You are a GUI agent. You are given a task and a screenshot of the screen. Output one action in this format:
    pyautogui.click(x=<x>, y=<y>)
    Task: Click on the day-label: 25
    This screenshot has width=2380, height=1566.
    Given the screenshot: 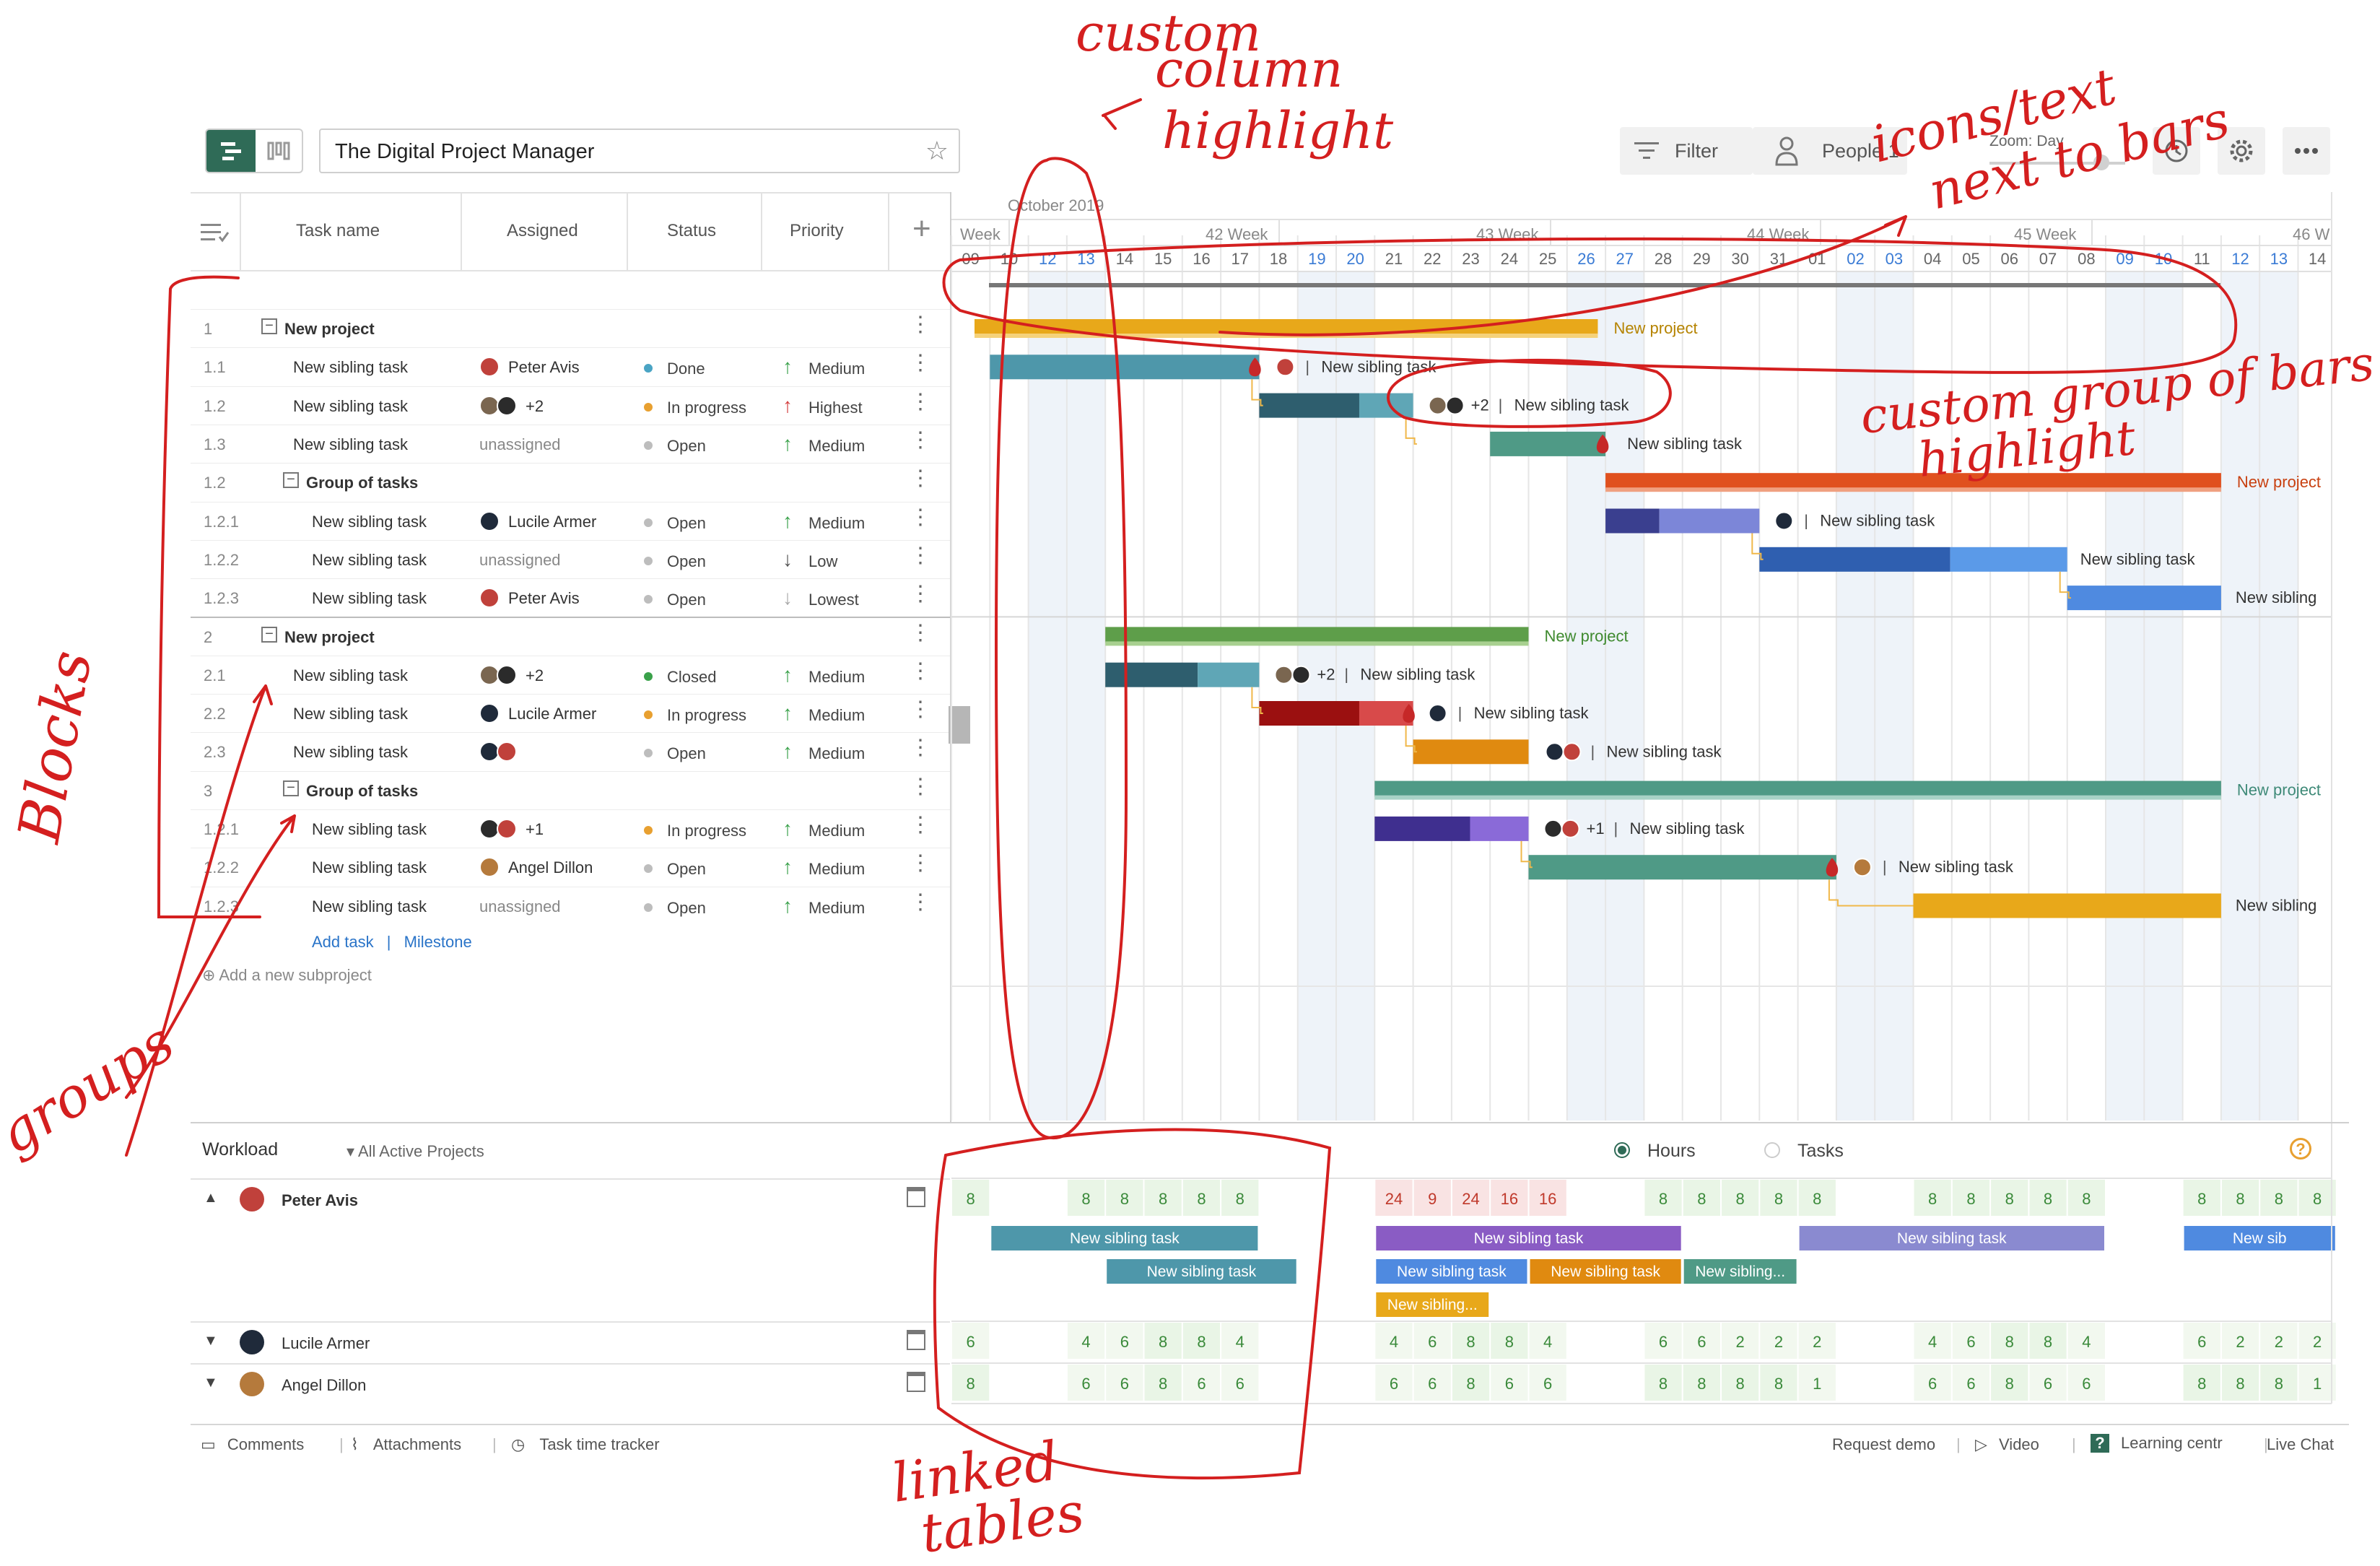 What is the action you would take?
    pyautogui.click(x=1547, y=259)
    